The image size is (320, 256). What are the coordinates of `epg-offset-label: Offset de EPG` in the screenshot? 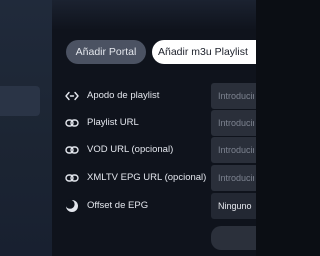 It's located at (118, 205).